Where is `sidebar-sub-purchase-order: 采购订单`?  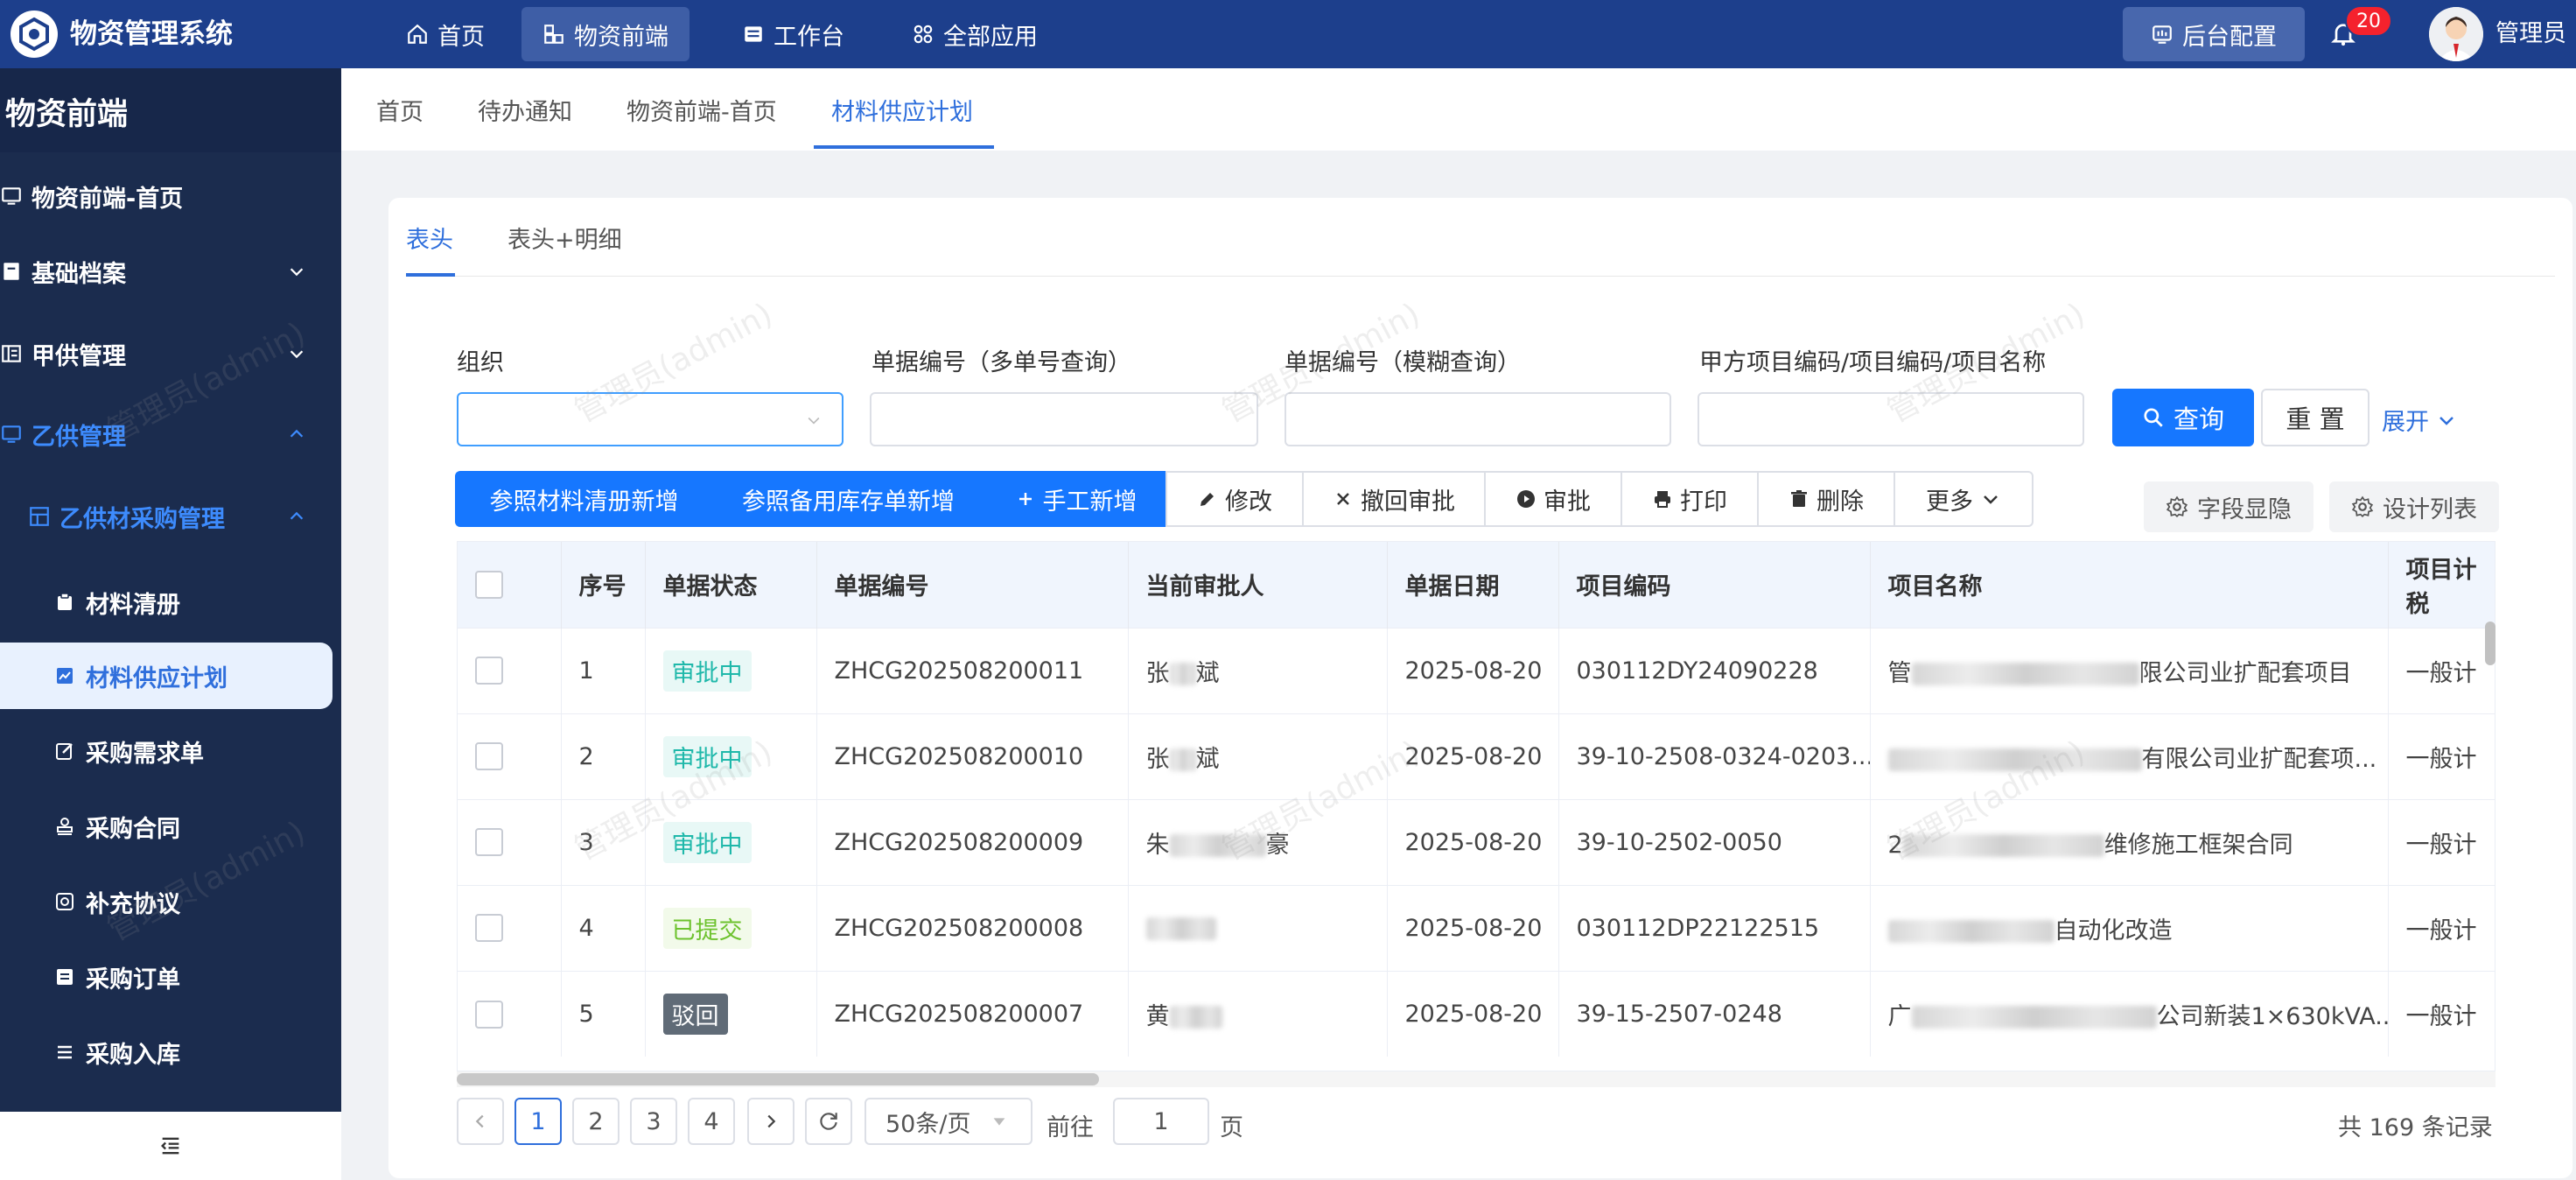
sidebar-sub-purchase-order: 采购订单 is located at coordinates (166, 977).